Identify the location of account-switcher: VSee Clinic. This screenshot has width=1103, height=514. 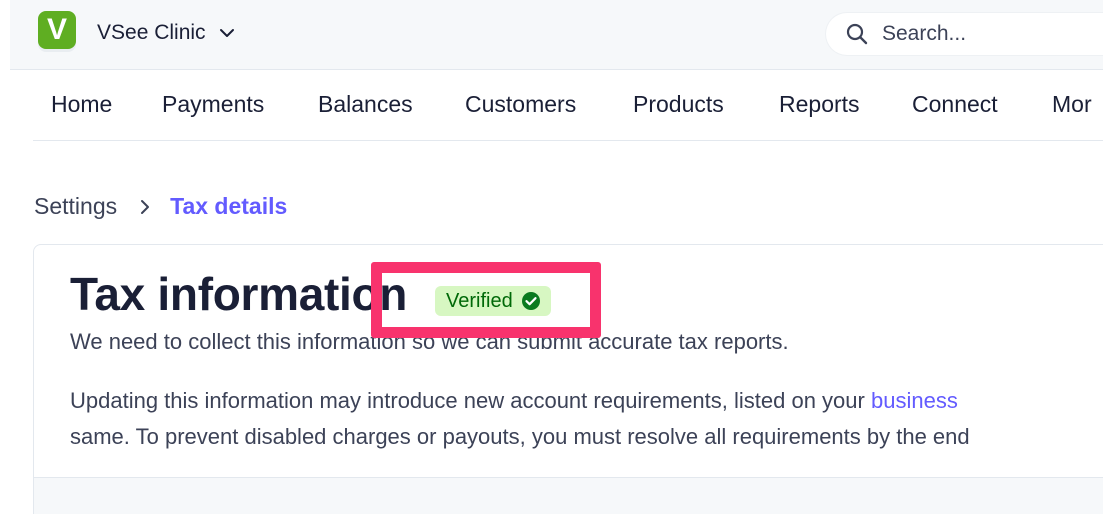
(166, 33).